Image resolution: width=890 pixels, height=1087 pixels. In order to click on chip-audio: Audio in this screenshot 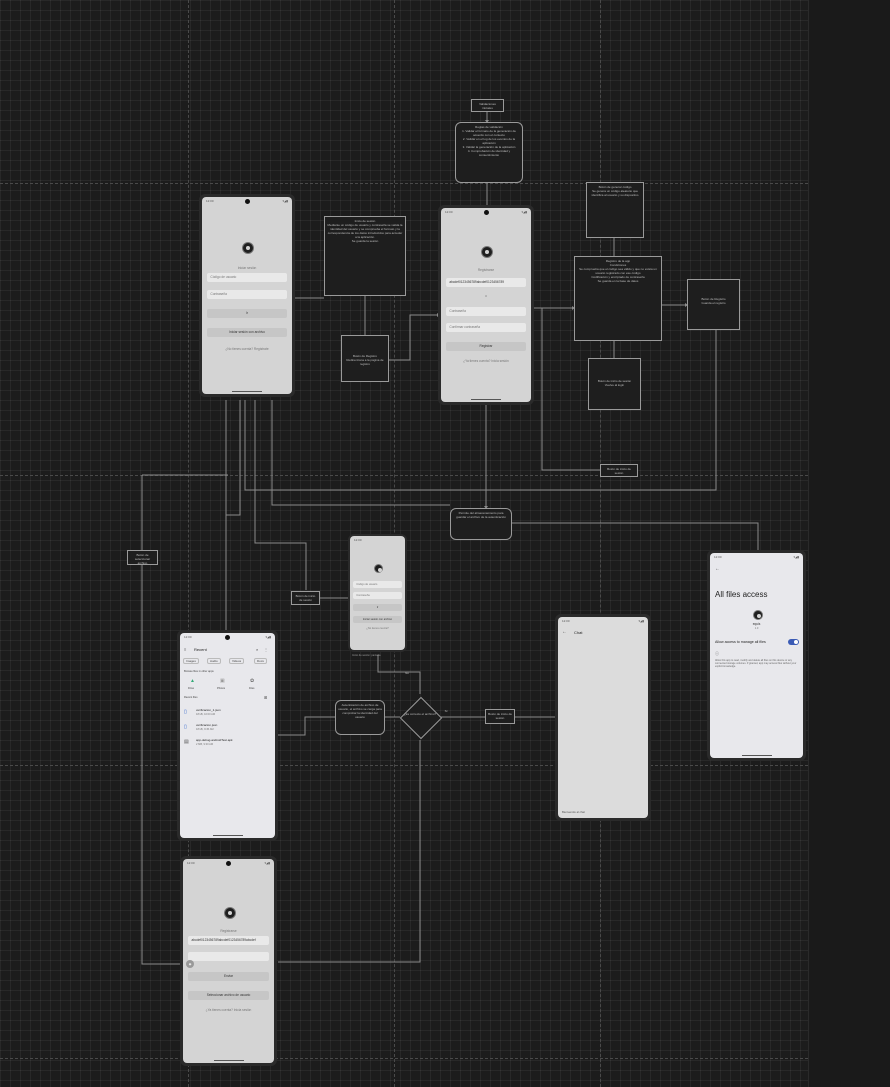, I will do `click(214, 661)`.